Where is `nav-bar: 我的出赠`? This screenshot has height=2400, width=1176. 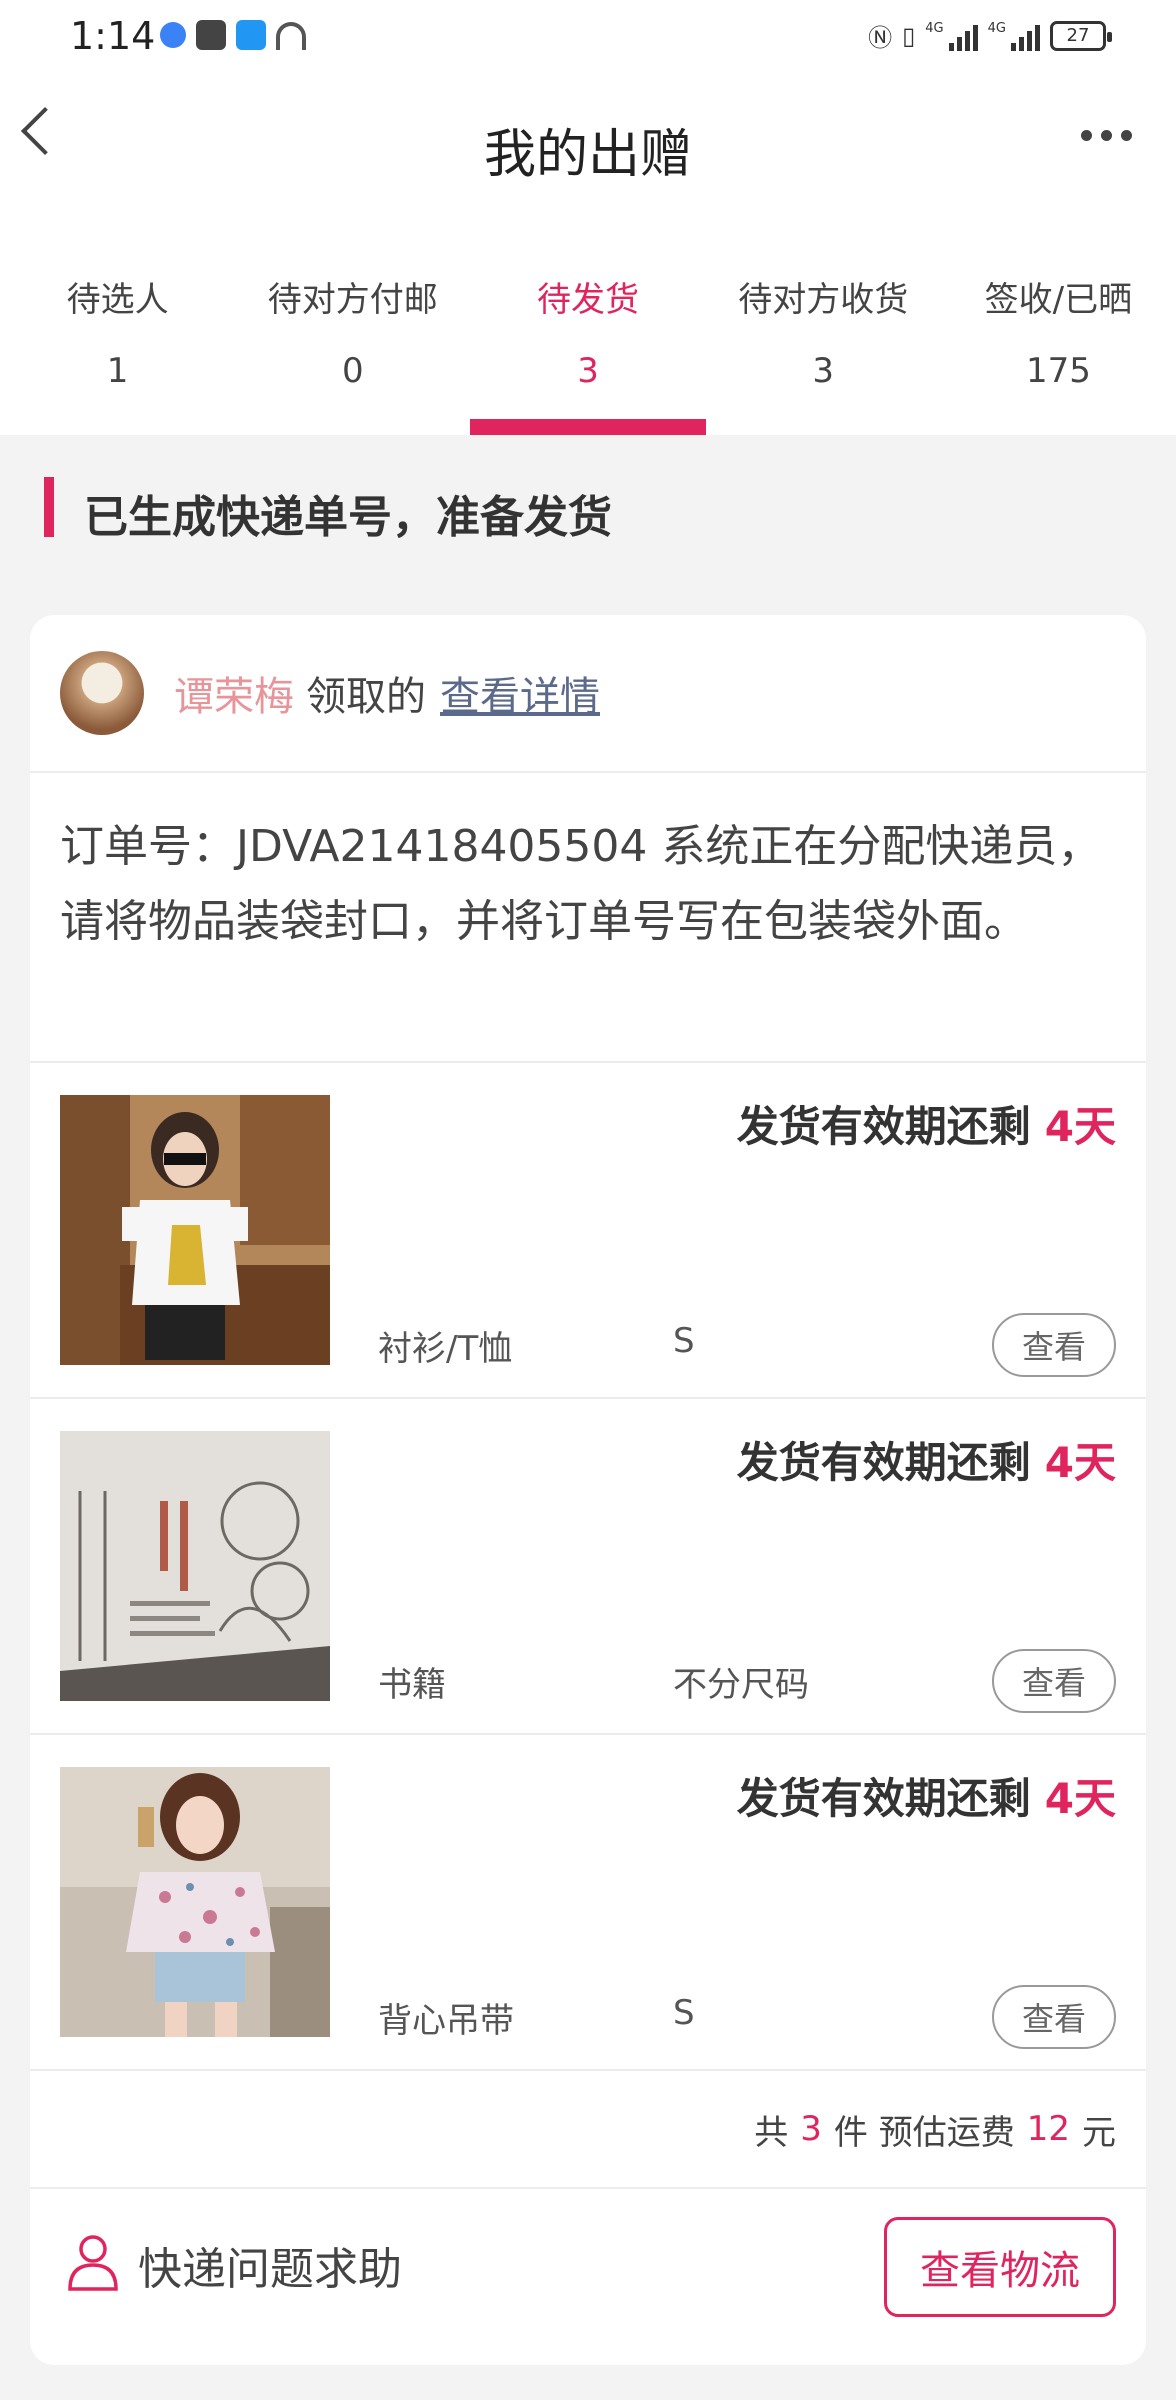 nav-bar: 我的出赠 is located at coordinates (588, 145).